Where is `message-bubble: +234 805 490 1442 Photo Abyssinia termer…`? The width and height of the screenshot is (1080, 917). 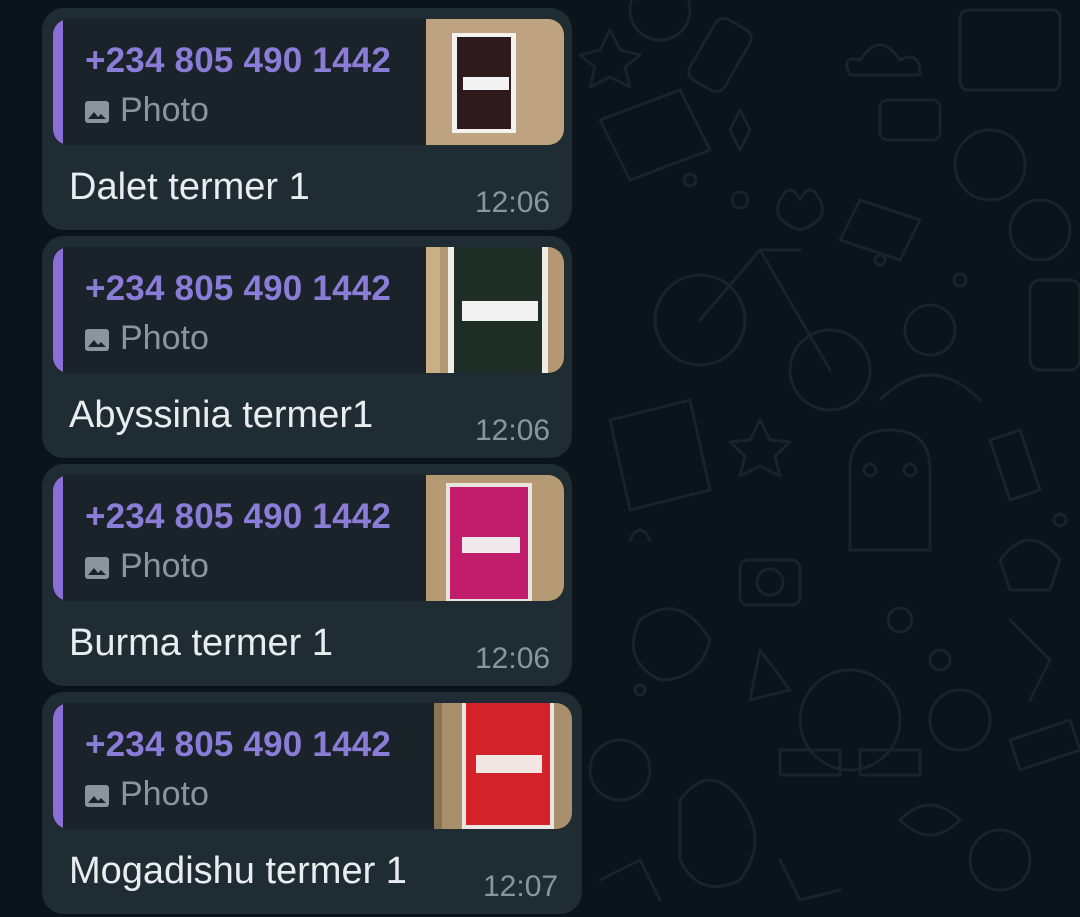
message-bubble: +234 805 490 1442 Photo Abyssinia termer… is located at coordinates (307, 347).